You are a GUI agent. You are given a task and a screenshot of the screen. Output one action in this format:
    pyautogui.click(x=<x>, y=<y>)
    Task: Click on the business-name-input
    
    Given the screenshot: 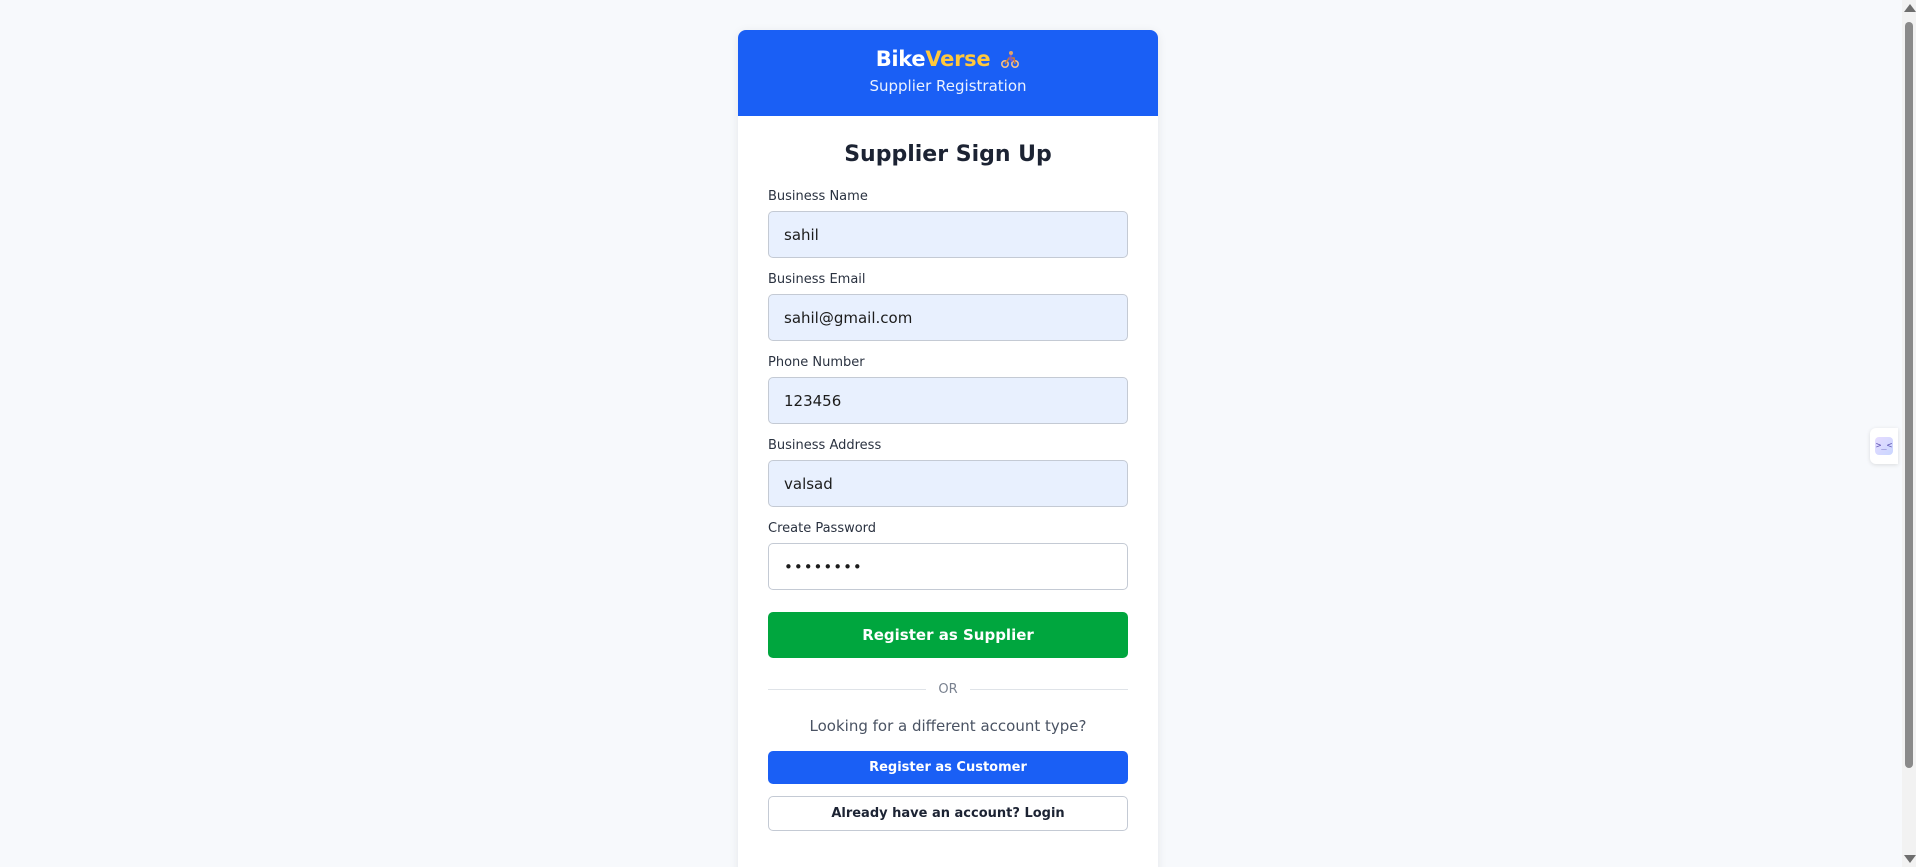 What is the action you would take?
    pyautogui.click(x=948, y=234)
    